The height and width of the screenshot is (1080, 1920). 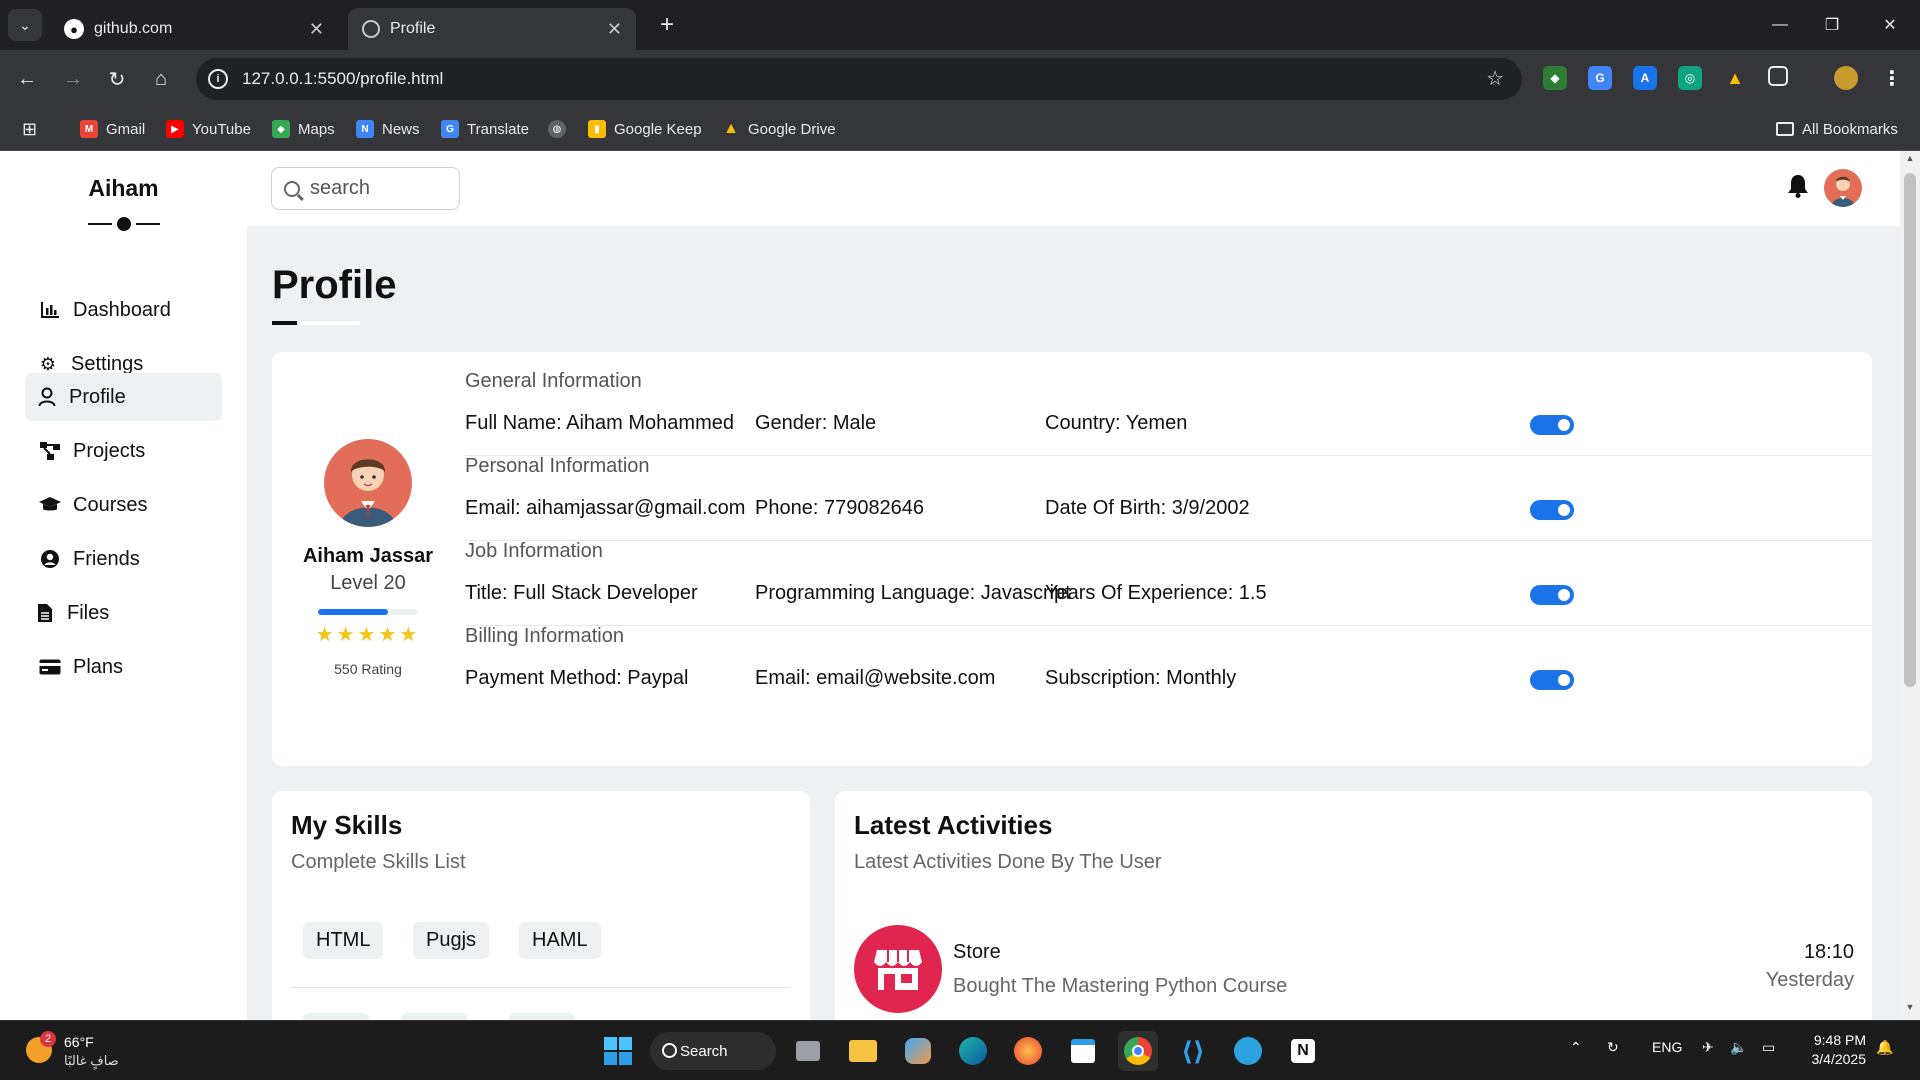 What do you see at coordinates (1690, 78) in the screenshot?
I see `chatgpt-extension-icon: ◎` at bounding box center [1690, 78].